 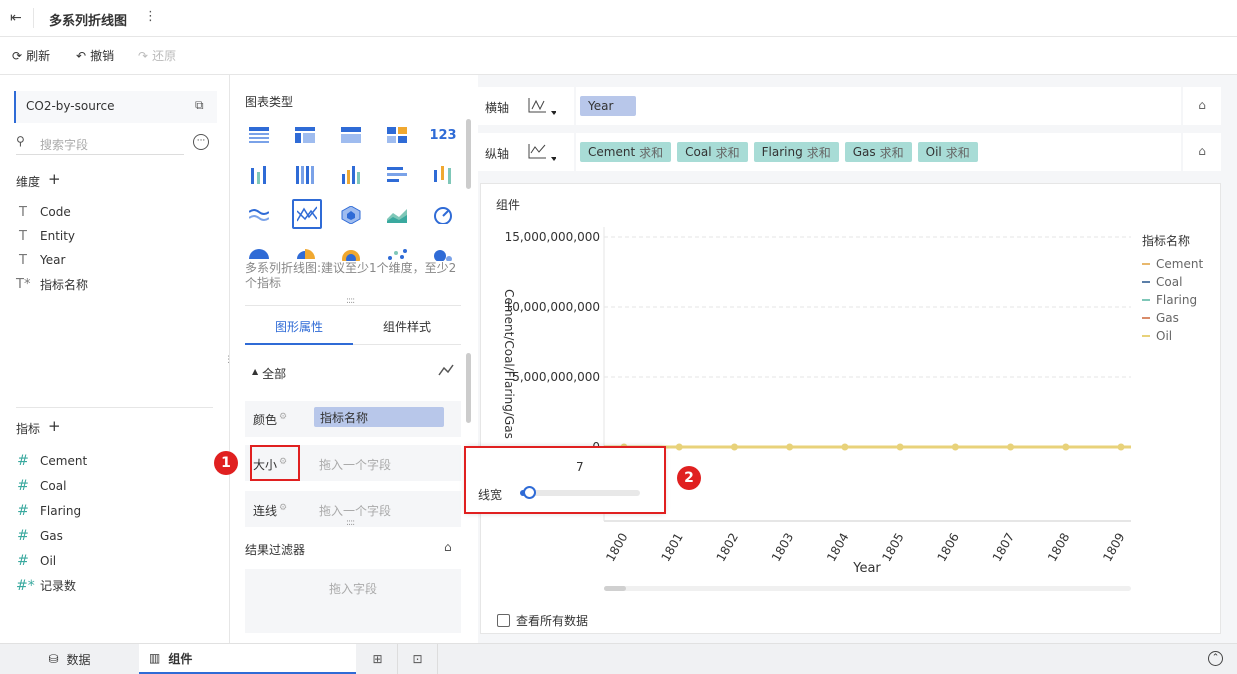 I want to click on bar-chart-icon, so click(x=397, y=175).